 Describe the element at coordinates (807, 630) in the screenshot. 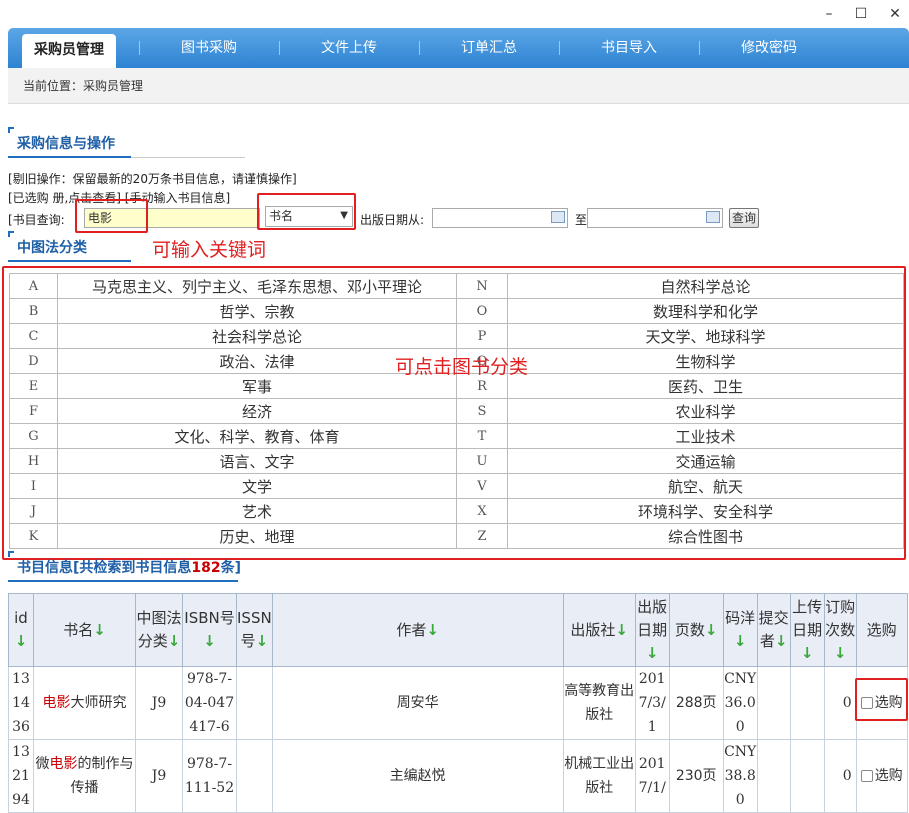

I see `col-upload-date: 上传日期↓` at that location.